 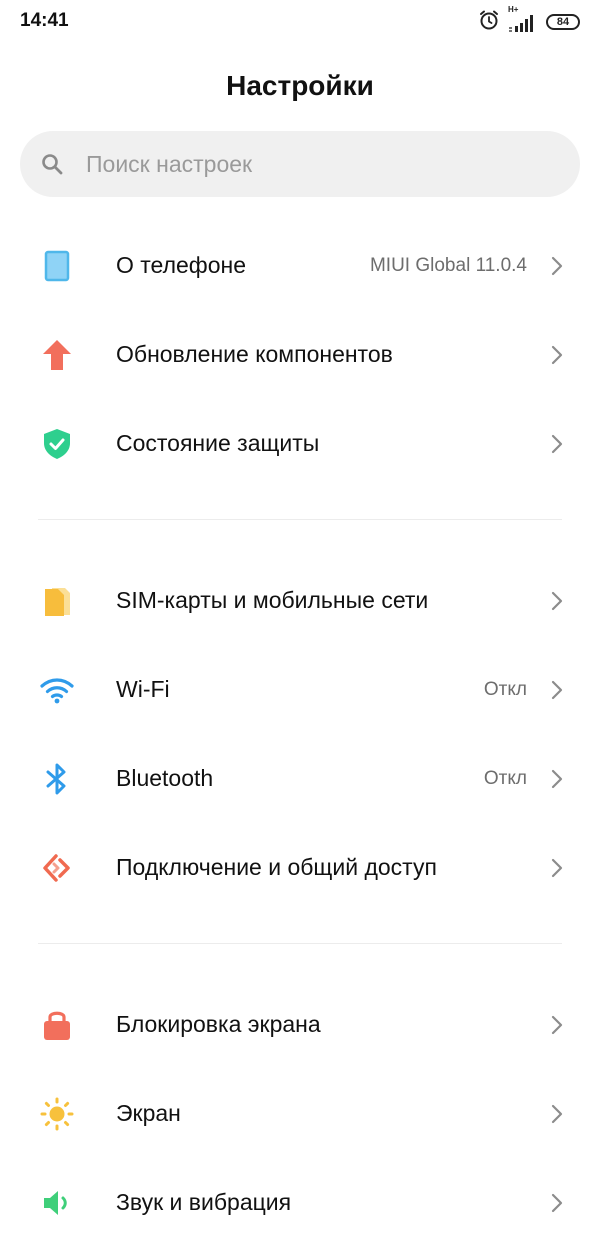 I want to click on alarm-icon, so click(x=489, y=22).